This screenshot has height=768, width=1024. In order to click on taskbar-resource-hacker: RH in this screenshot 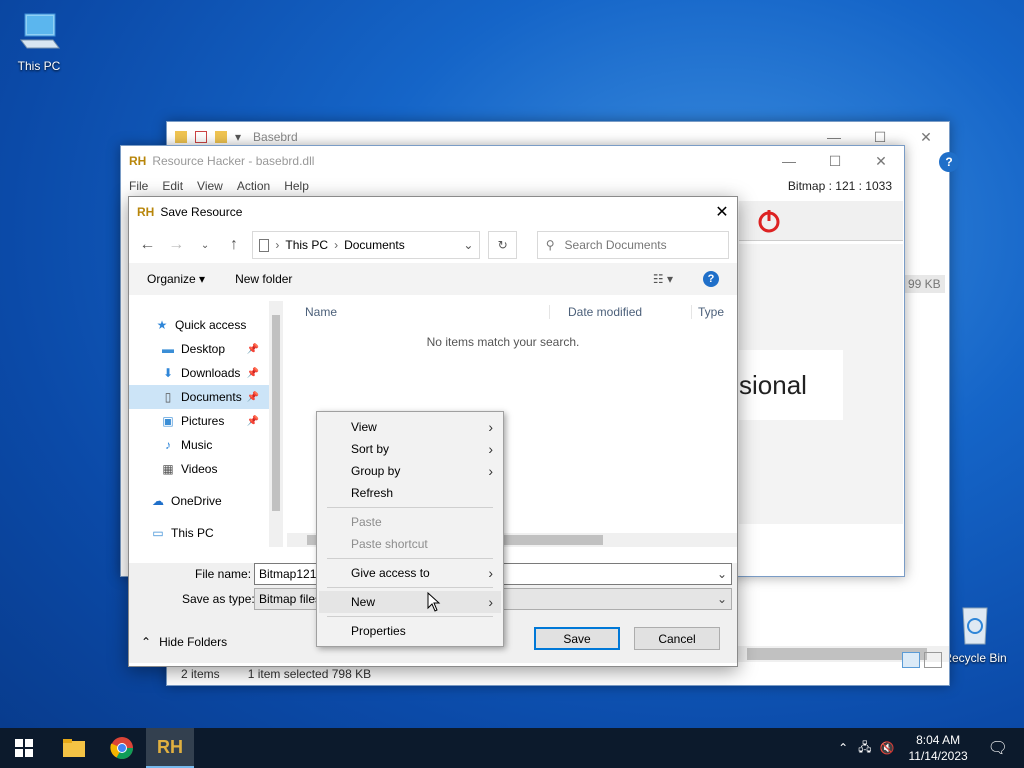, I will do `click(170, 748)`.